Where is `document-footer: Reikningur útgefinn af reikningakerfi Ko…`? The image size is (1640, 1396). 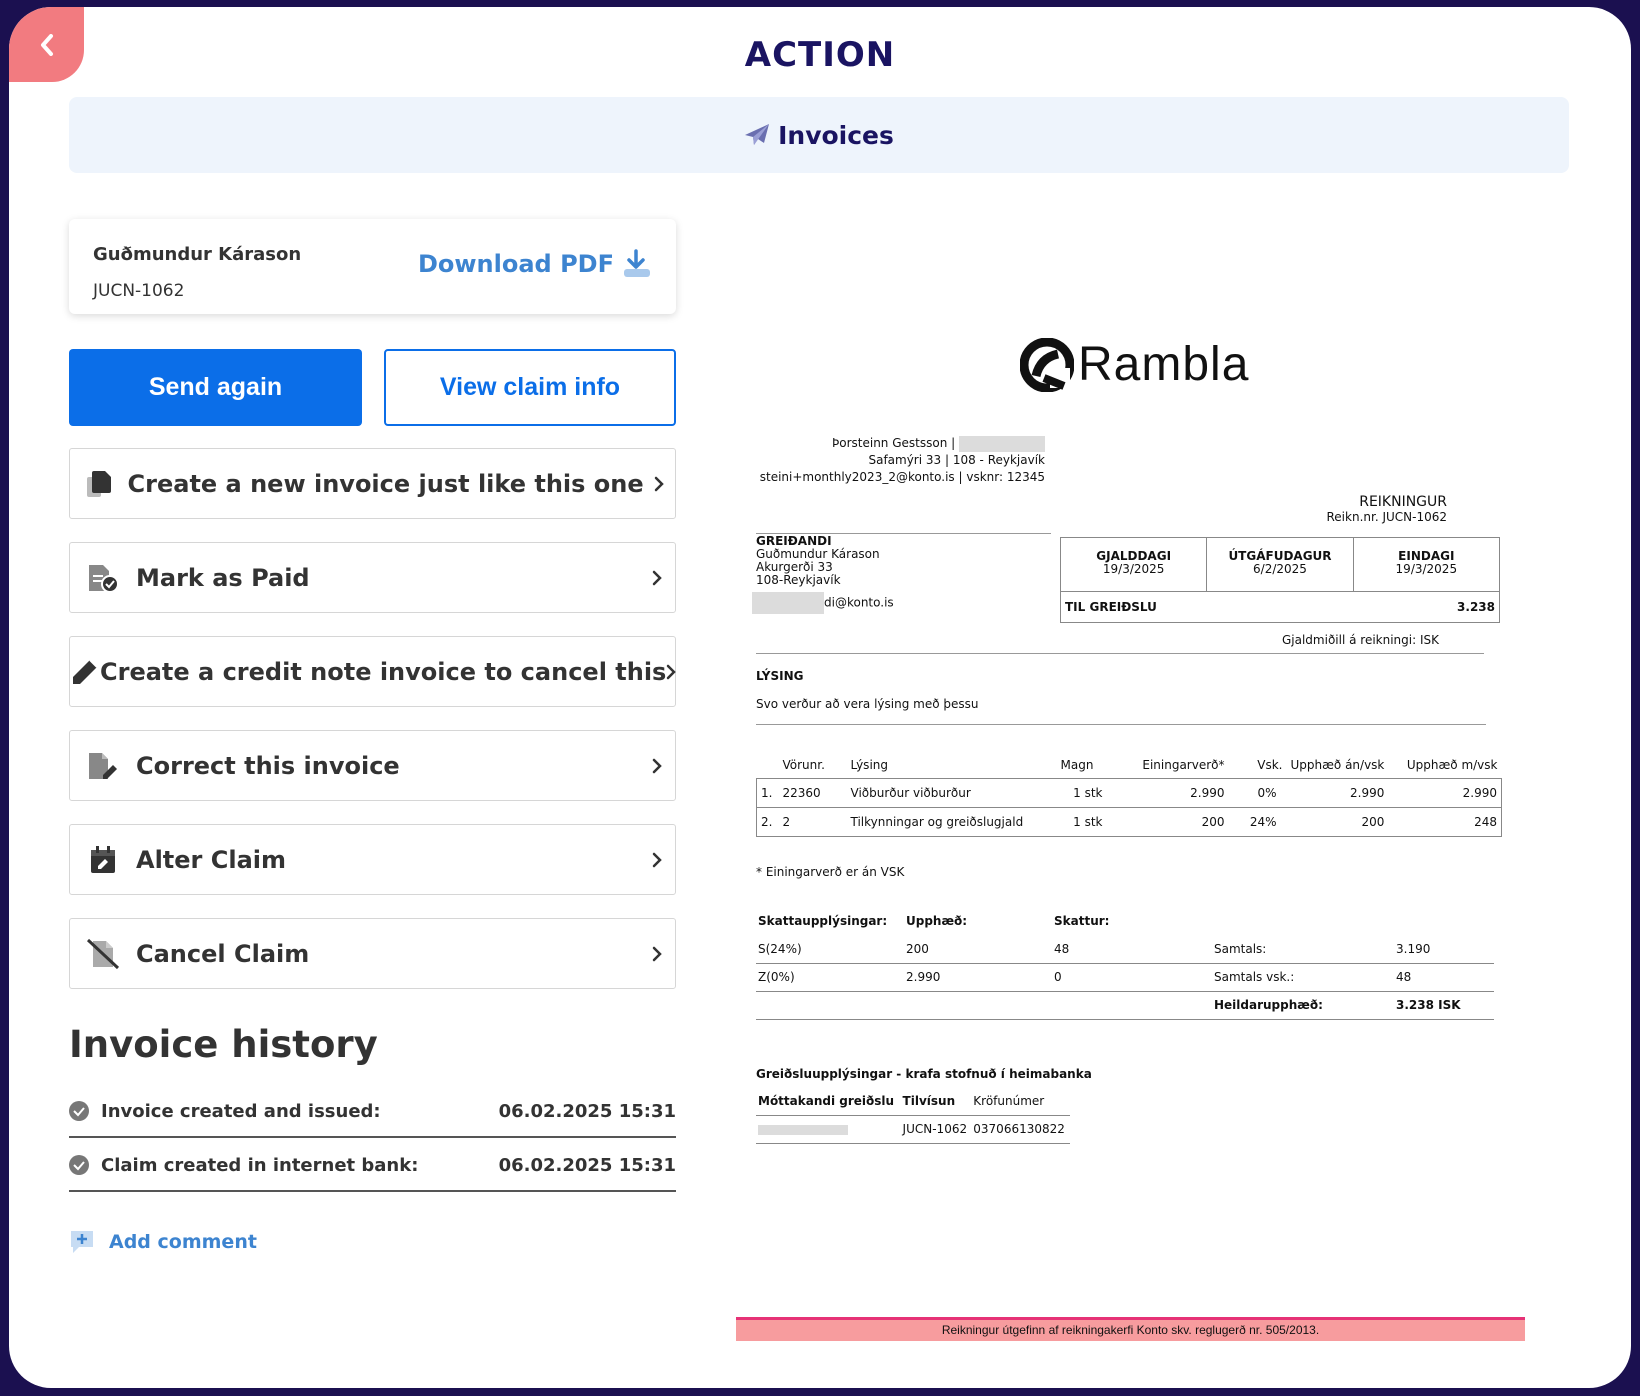
document-footer: Reikningur útgefinn af reikningakerfi Ko… is located at coordinates (1130, 1329).